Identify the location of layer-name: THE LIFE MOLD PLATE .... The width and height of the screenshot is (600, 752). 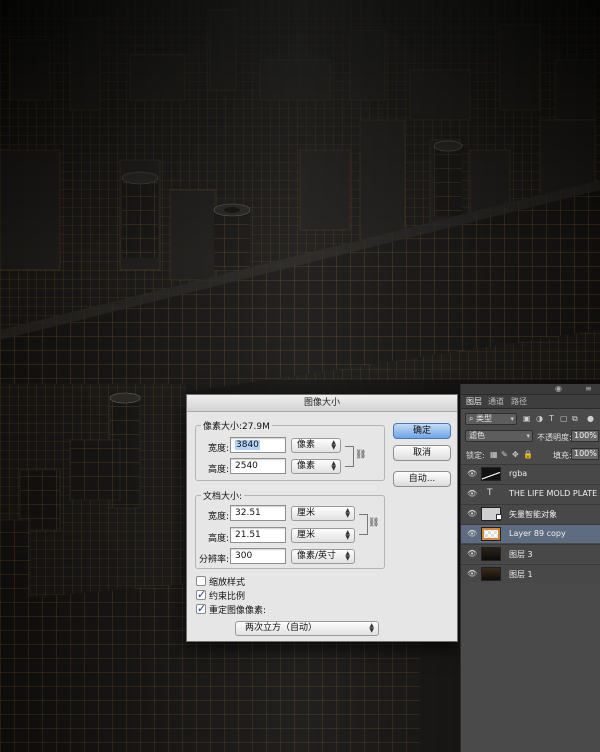
(554, 493).